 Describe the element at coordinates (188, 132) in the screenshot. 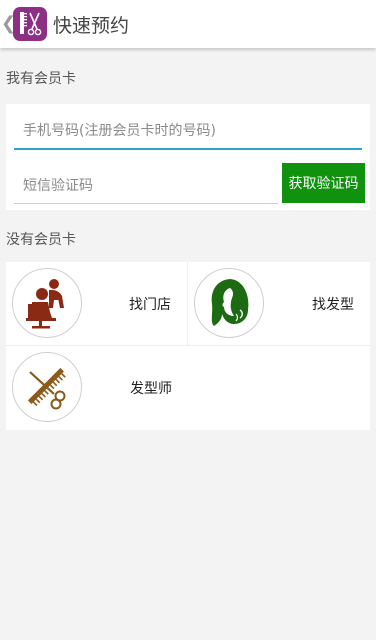

I see `phone-number-input` at that location.